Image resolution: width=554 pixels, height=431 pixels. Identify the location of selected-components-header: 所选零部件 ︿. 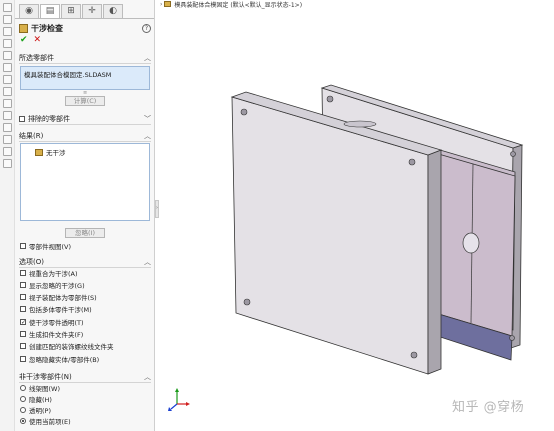
(85, 58).